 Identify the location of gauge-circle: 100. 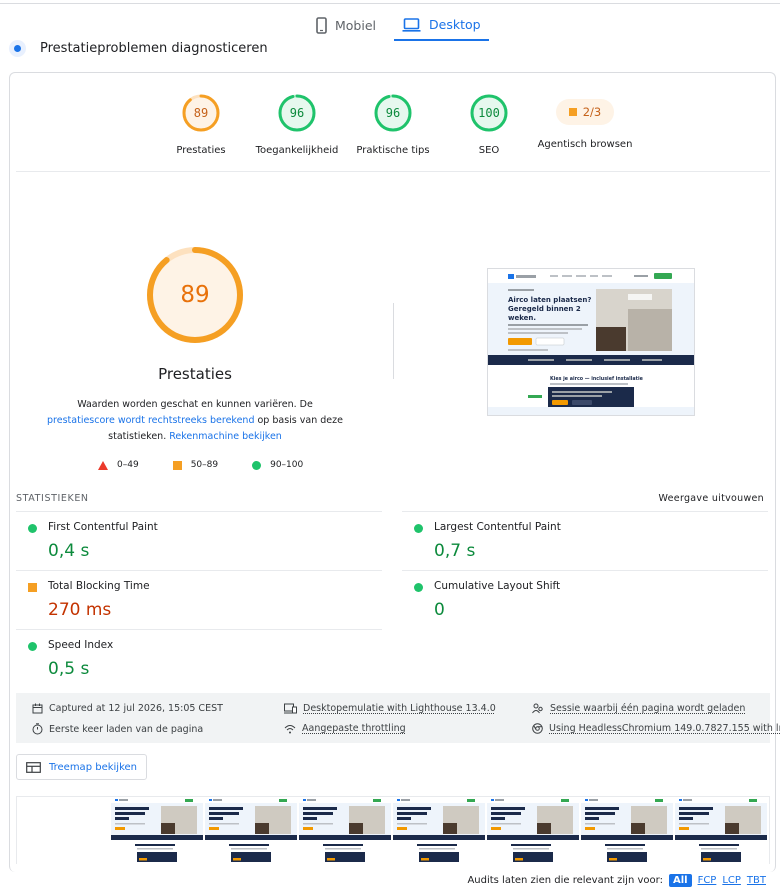
(489, 113).